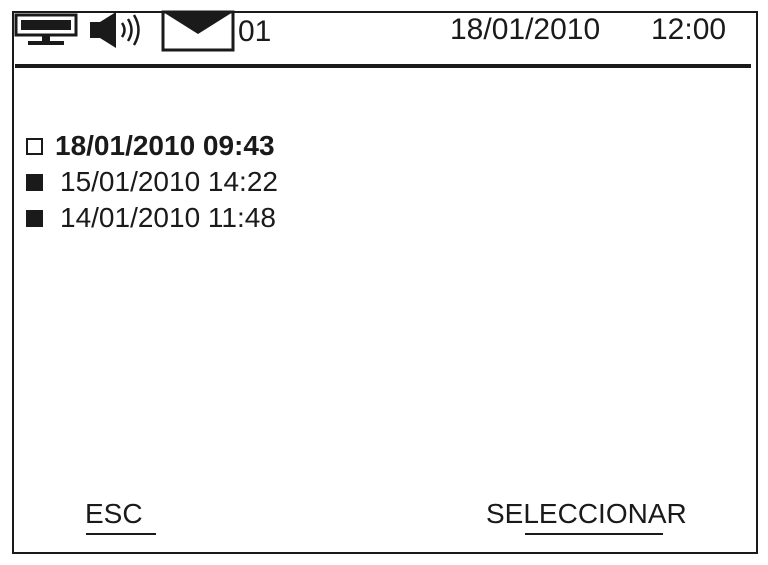  I want to click on entry-datetime: 18/01/2010 09:43, so click(165, 145).